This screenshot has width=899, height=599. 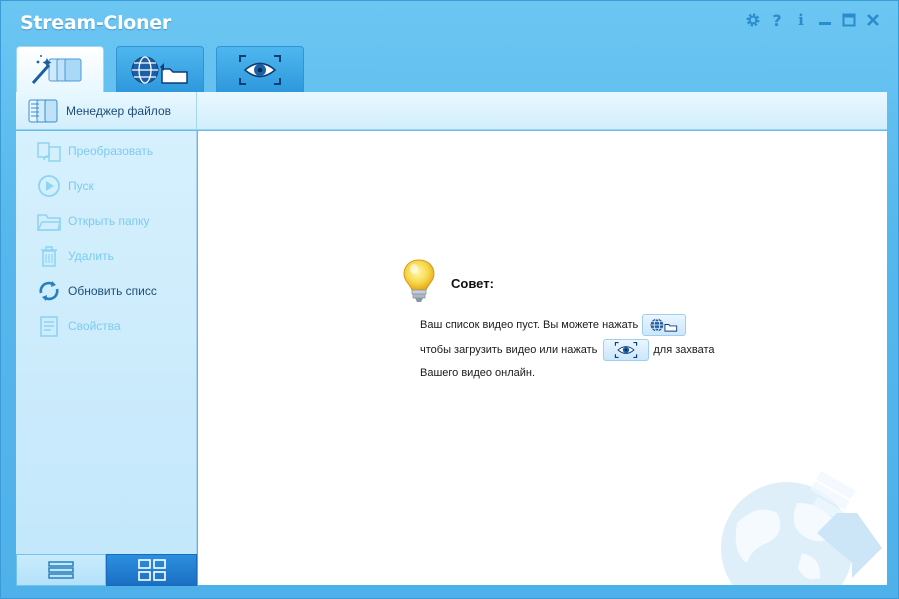 I want to click on help-glyph: ?, so click(x=777, y=20).